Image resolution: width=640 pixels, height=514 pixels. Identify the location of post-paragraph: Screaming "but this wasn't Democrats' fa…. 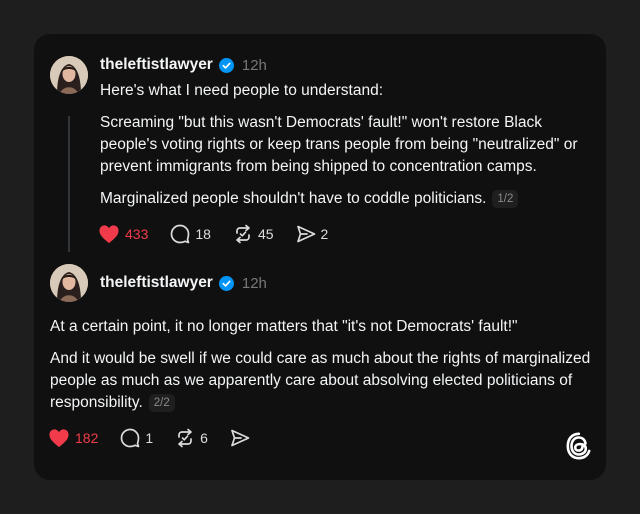
(339, 144).